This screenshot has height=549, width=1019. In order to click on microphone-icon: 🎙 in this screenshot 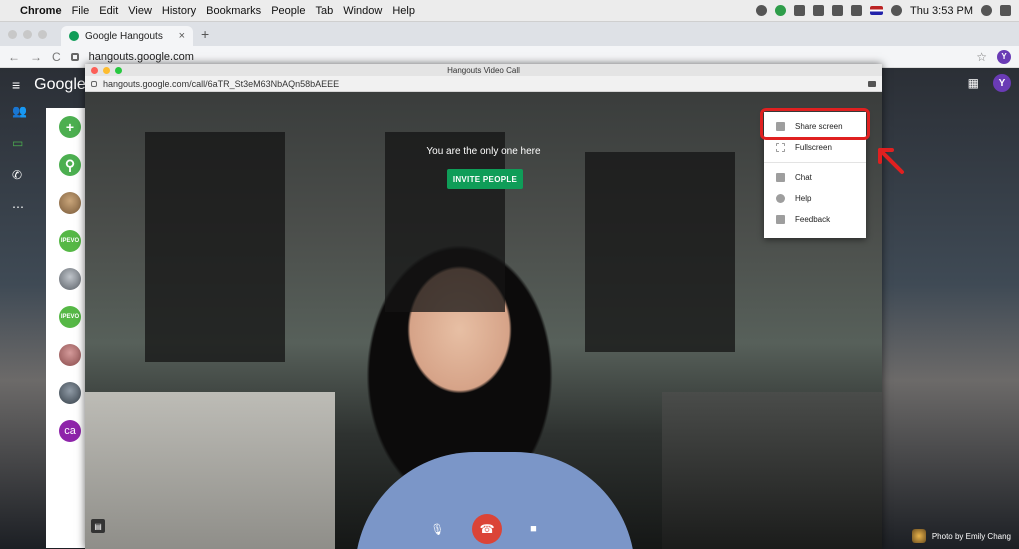, I will do `click(437, 529)`.